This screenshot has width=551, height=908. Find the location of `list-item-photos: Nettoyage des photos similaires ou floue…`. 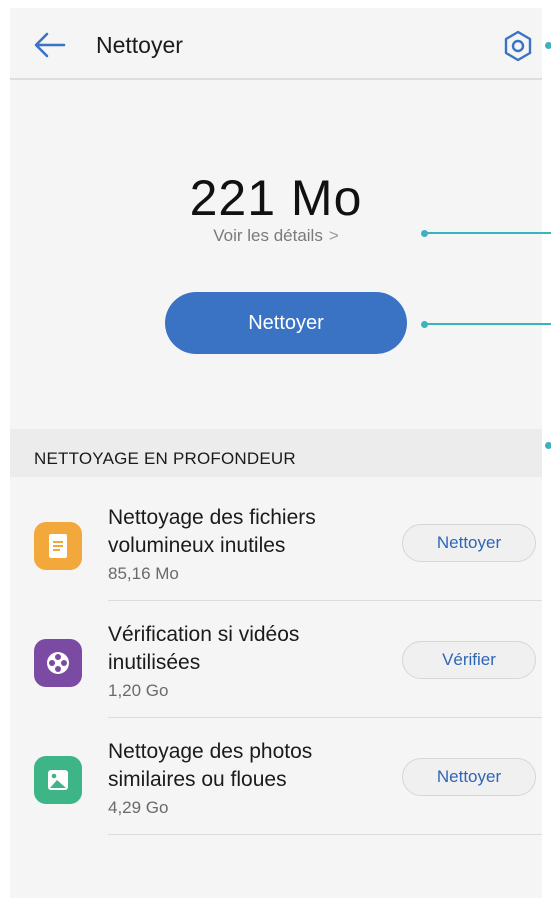

list-item-photos: Nettoyage des photos similaires ou floue… is located at coordinates (276, 776).